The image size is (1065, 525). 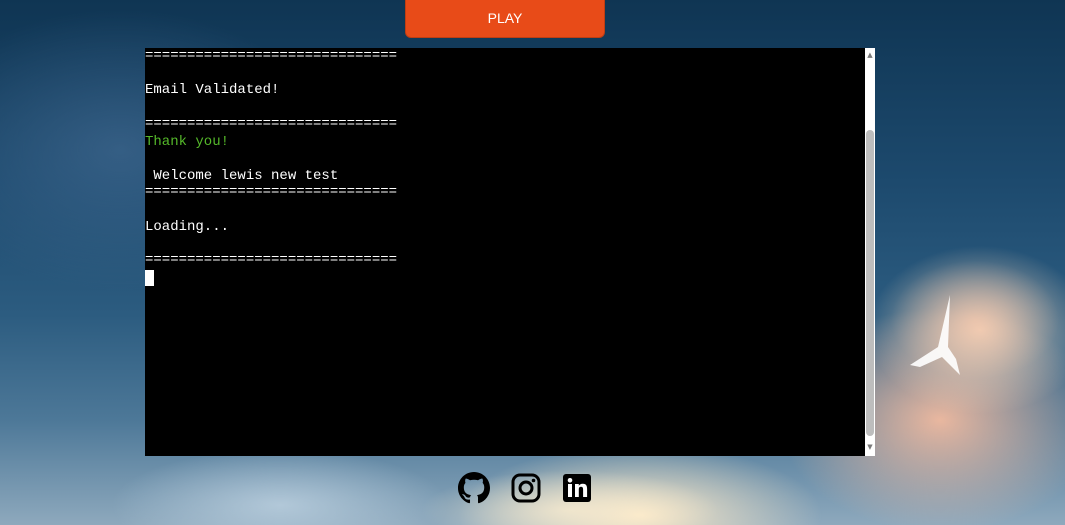 I want to click on scroll-down-arrow-icon: ▼, so click(x=870, y=447).